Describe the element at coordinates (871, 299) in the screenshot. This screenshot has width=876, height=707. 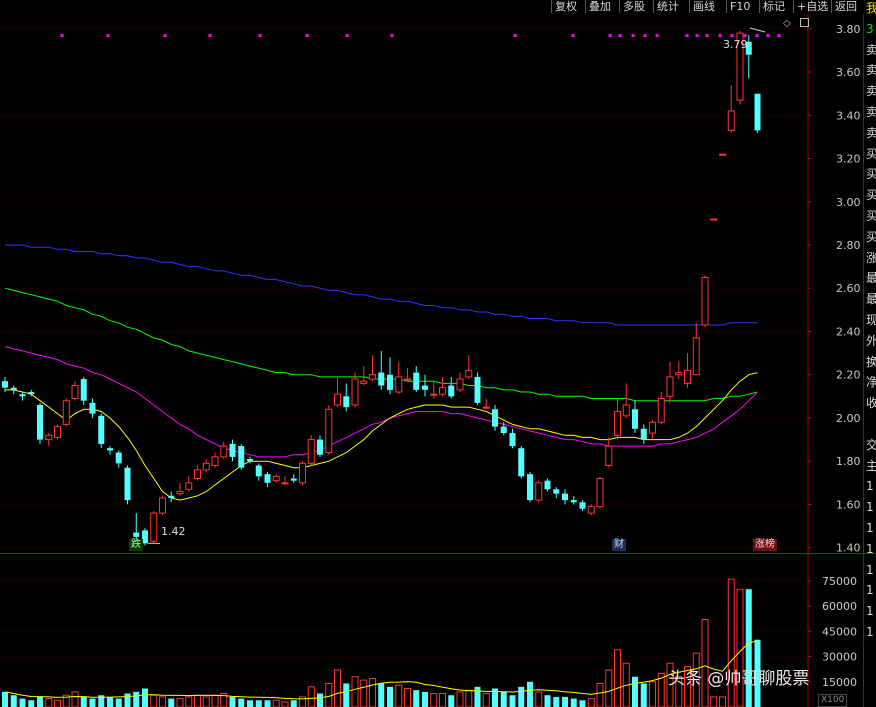
I see `side-panel-char: 最` at that location.